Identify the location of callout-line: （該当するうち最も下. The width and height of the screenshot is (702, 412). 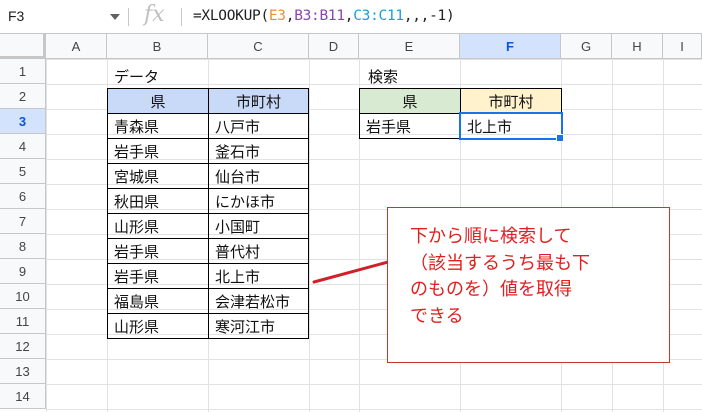
(500, 263).